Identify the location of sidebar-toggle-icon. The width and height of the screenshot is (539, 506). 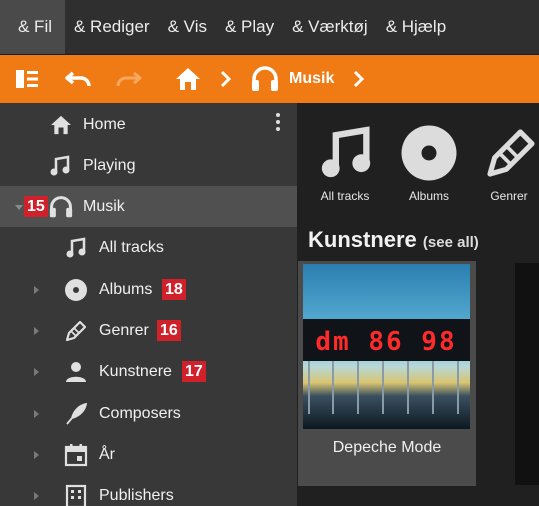
(27, 79).